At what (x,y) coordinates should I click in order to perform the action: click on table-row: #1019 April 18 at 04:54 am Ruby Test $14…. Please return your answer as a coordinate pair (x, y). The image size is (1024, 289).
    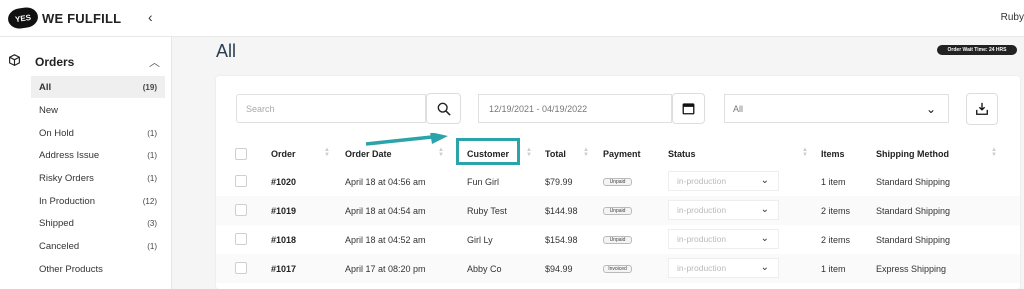
    Looking at the image, I should click on (618, 210).